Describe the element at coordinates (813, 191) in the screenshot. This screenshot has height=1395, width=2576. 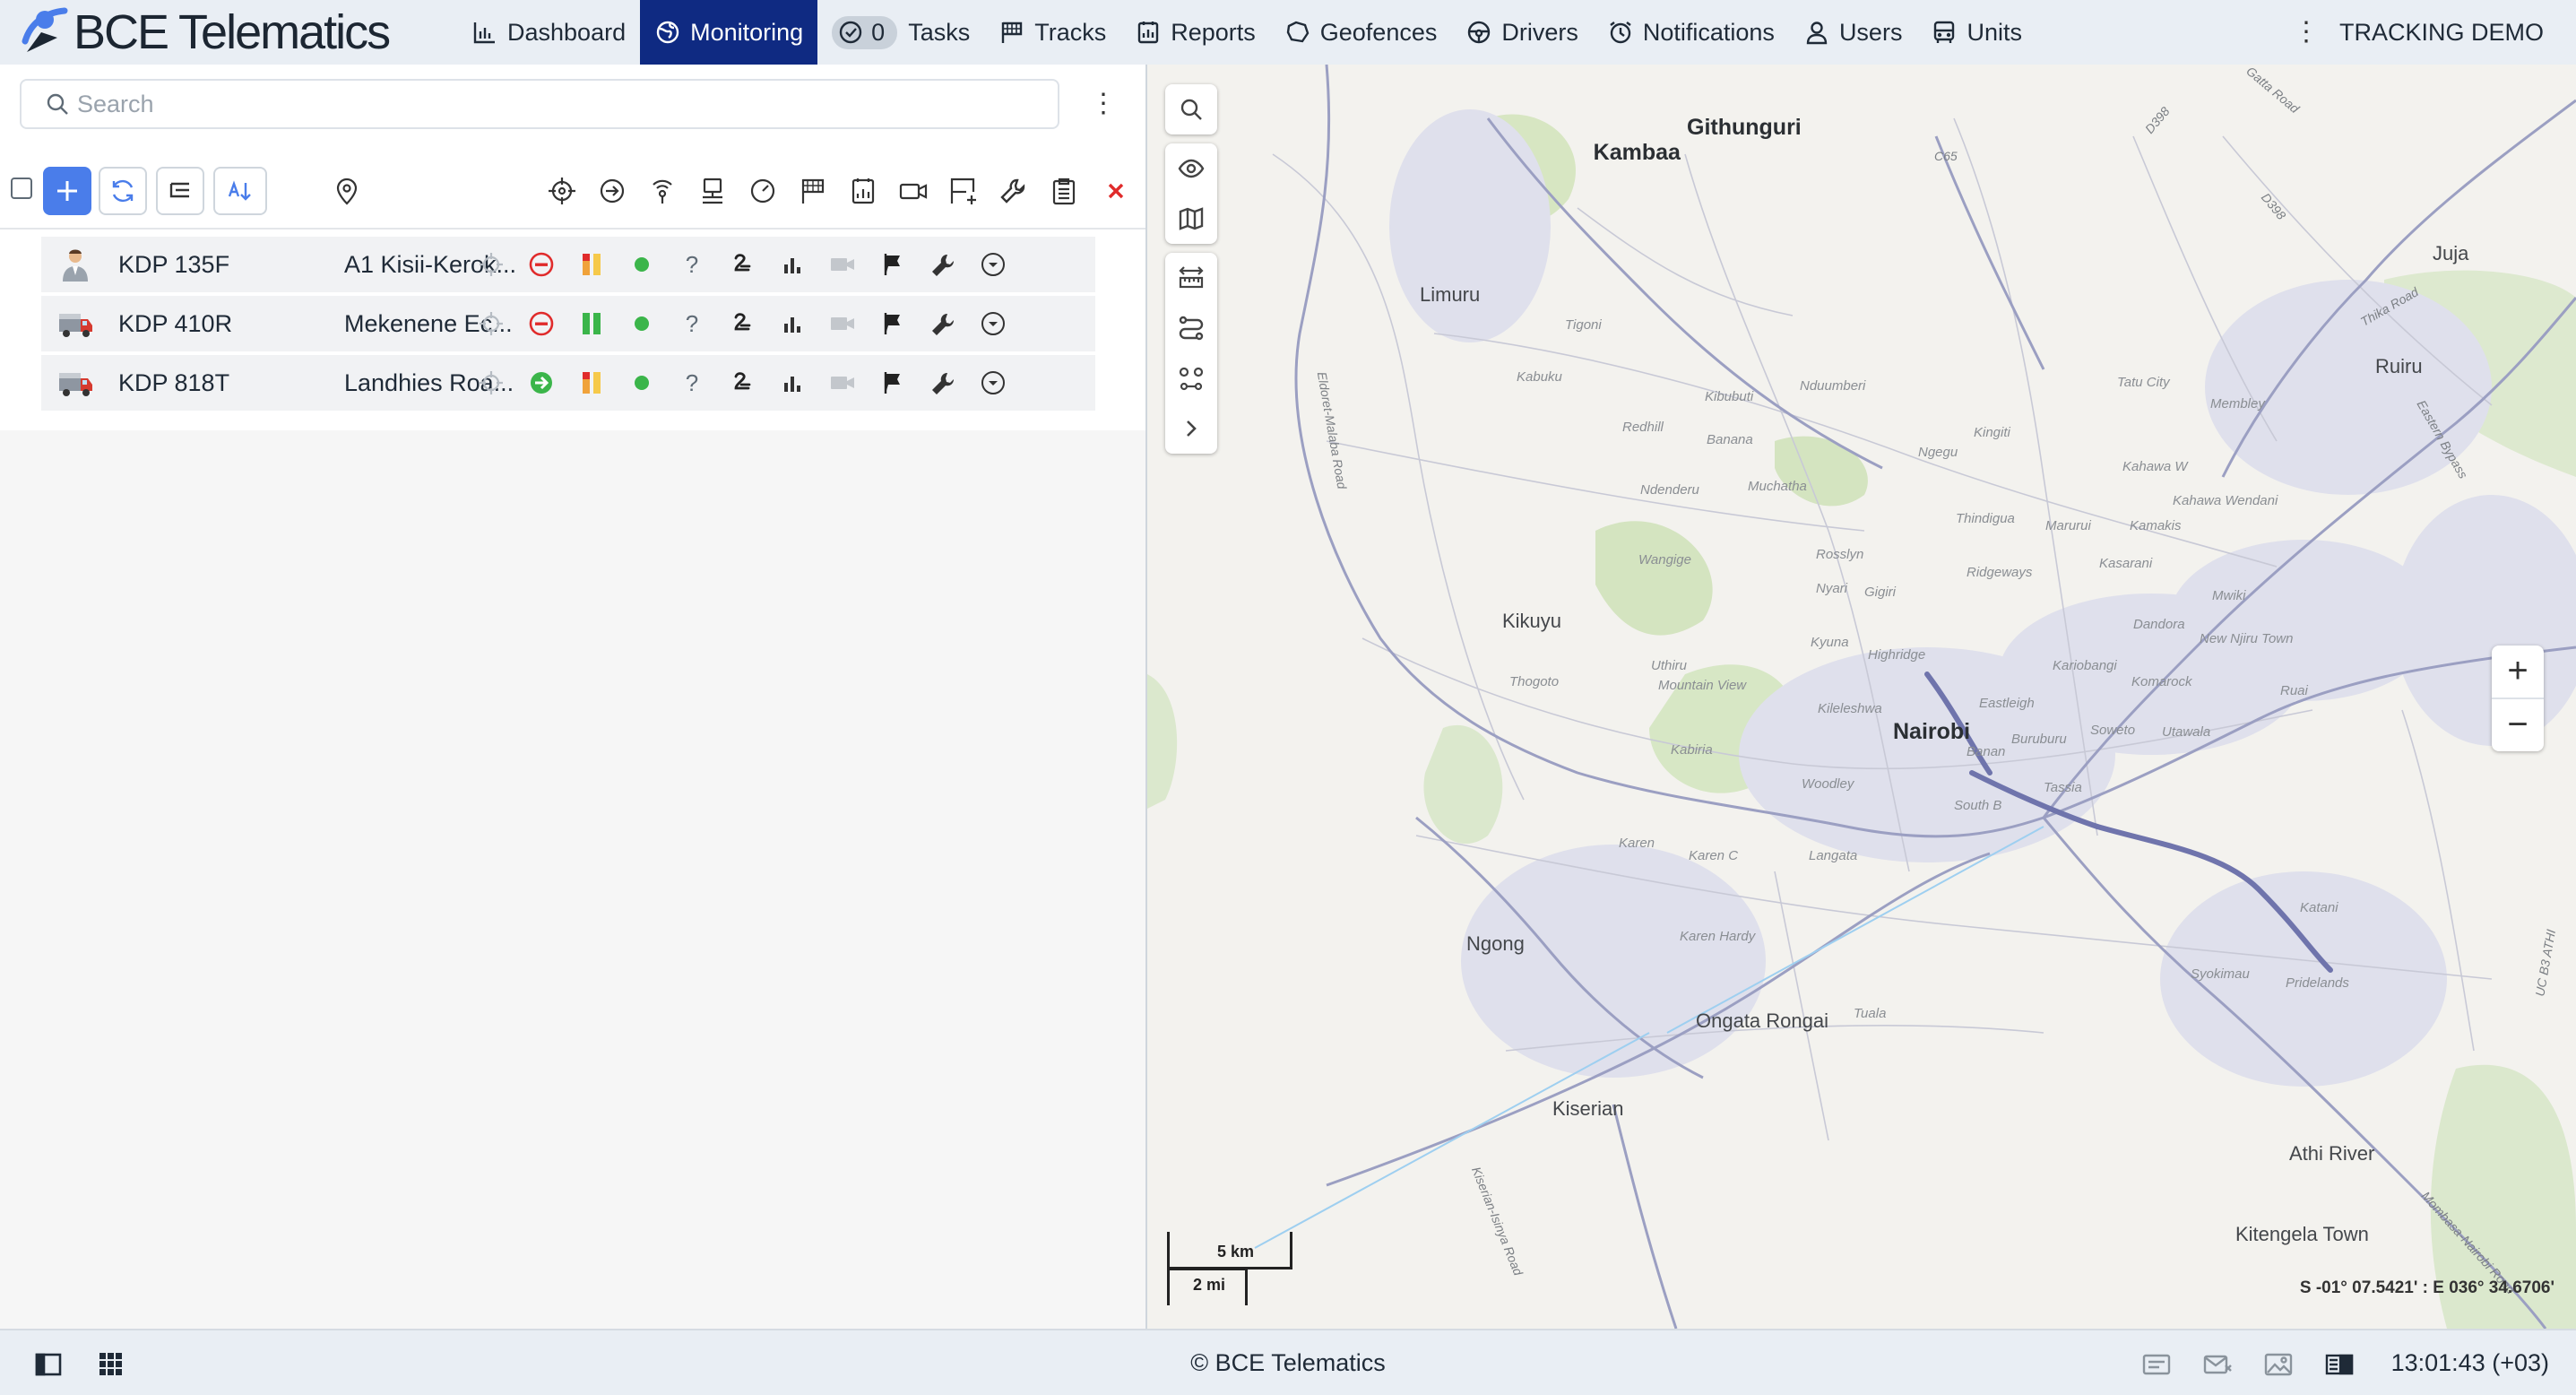
I see `col-trips` at that location.